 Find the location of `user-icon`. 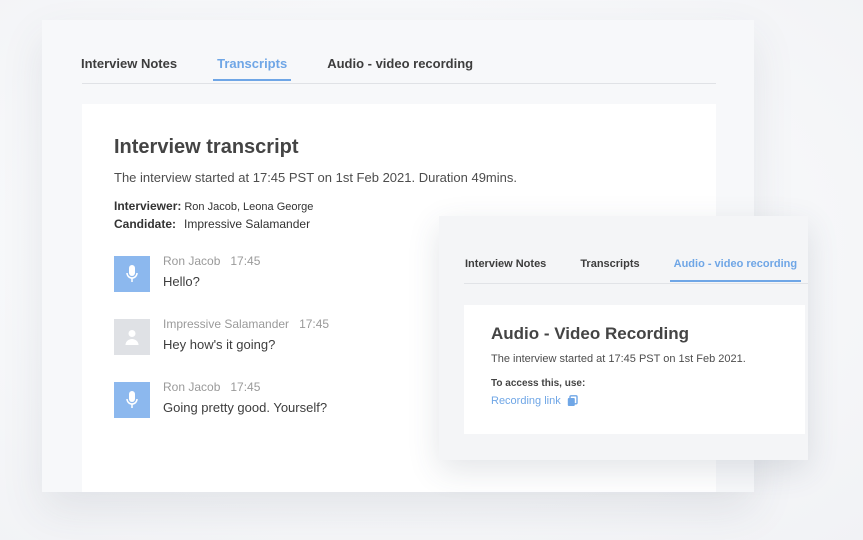

user-icon is located at coordinates (132, 337).